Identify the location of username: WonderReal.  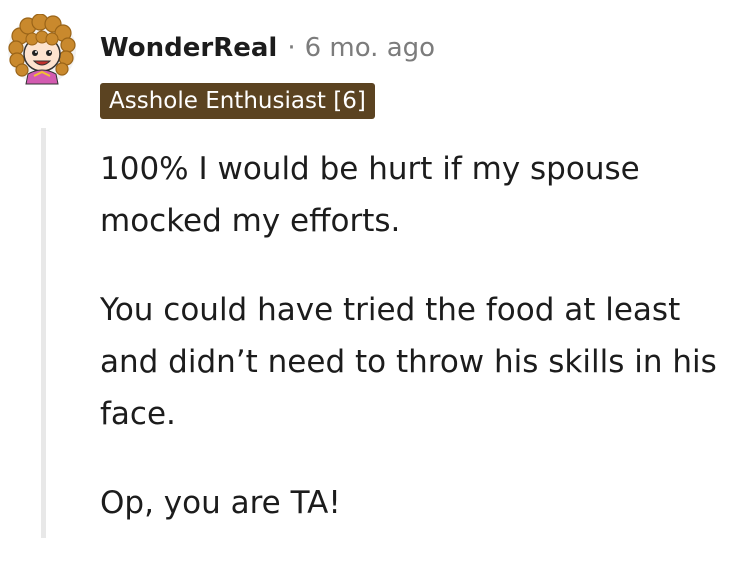
(188, 48).